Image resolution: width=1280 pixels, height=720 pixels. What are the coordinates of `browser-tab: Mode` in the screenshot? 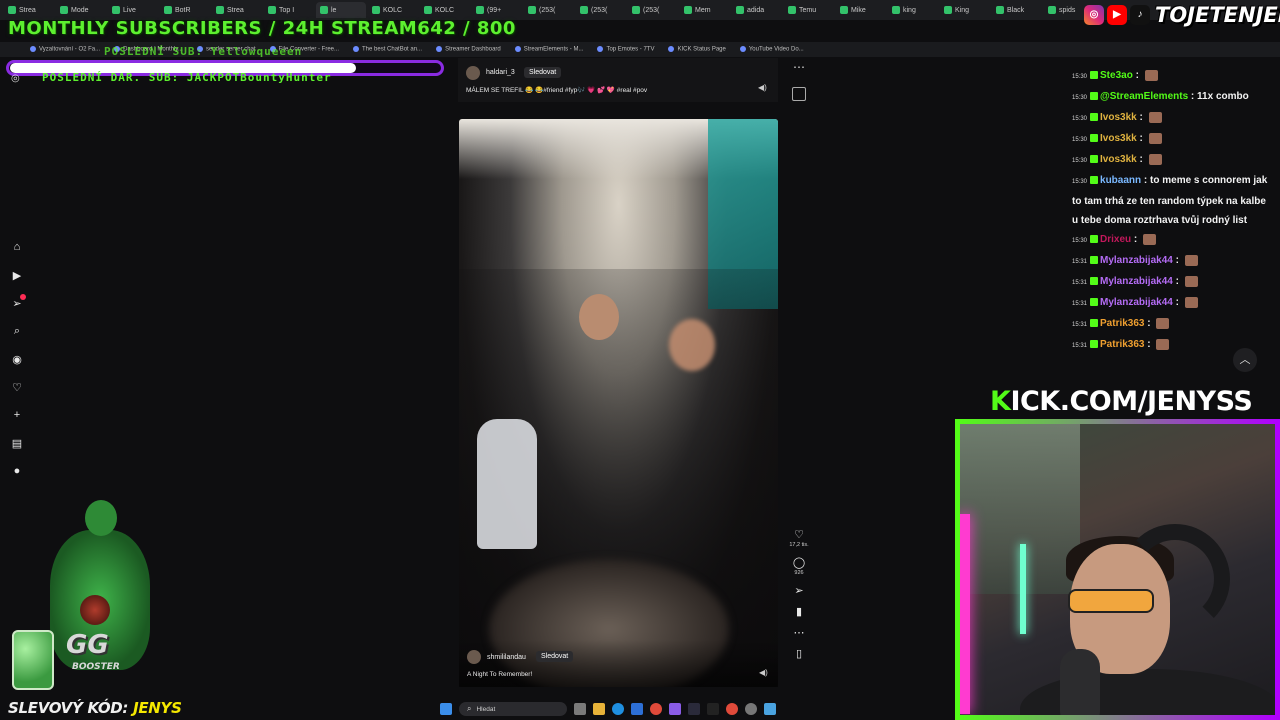 It's located at (81, 10).